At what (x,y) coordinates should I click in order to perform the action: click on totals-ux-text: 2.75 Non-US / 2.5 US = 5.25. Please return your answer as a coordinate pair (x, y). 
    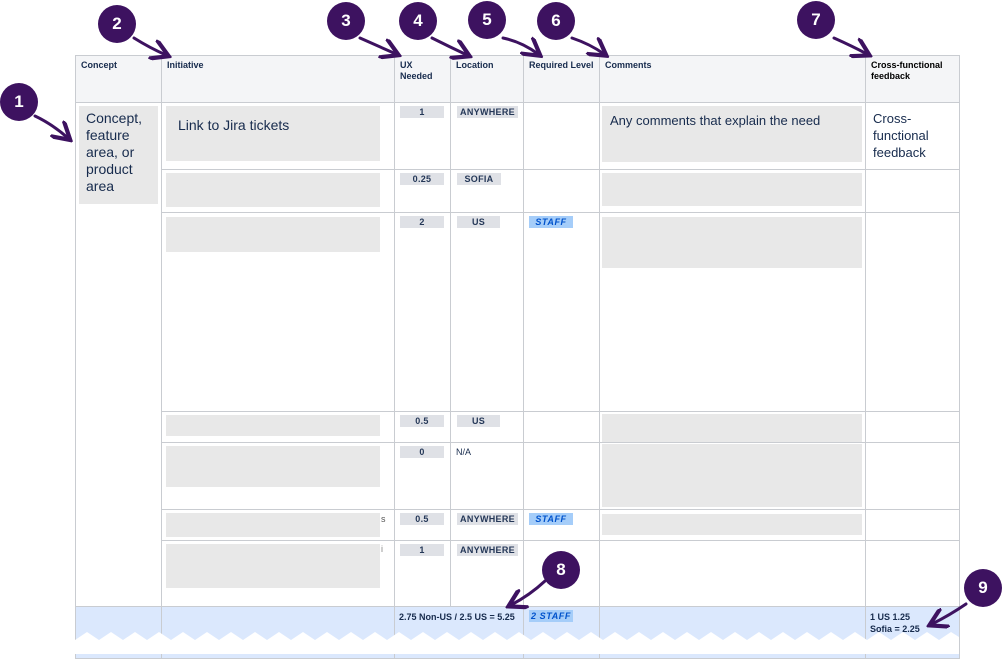
    Looking at the image, I should click on (457, 617).